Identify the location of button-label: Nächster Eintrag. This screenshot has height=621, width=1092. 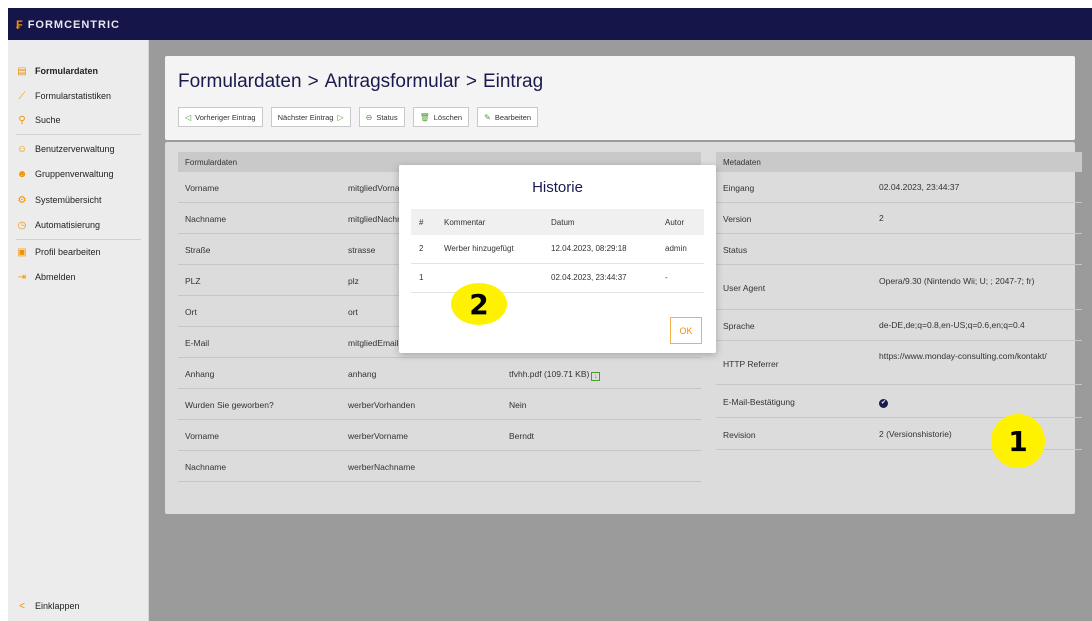
(305, 117).